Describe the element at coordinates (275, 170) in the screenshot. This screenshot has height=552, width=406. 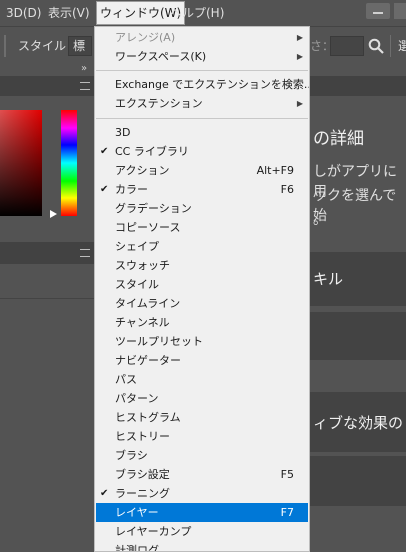
I see `menu-item-shortcut: Alt+F9` at that location.